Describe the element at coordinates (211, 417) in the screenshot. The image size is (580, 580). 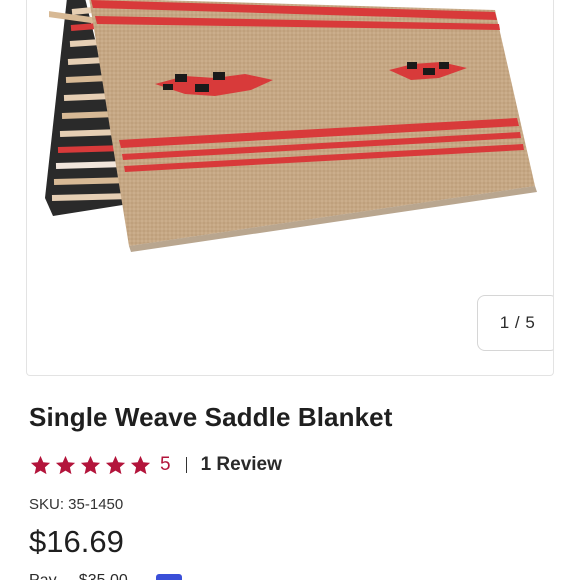
I see `product-title: Single Weave Saddle Blanket` at that location.